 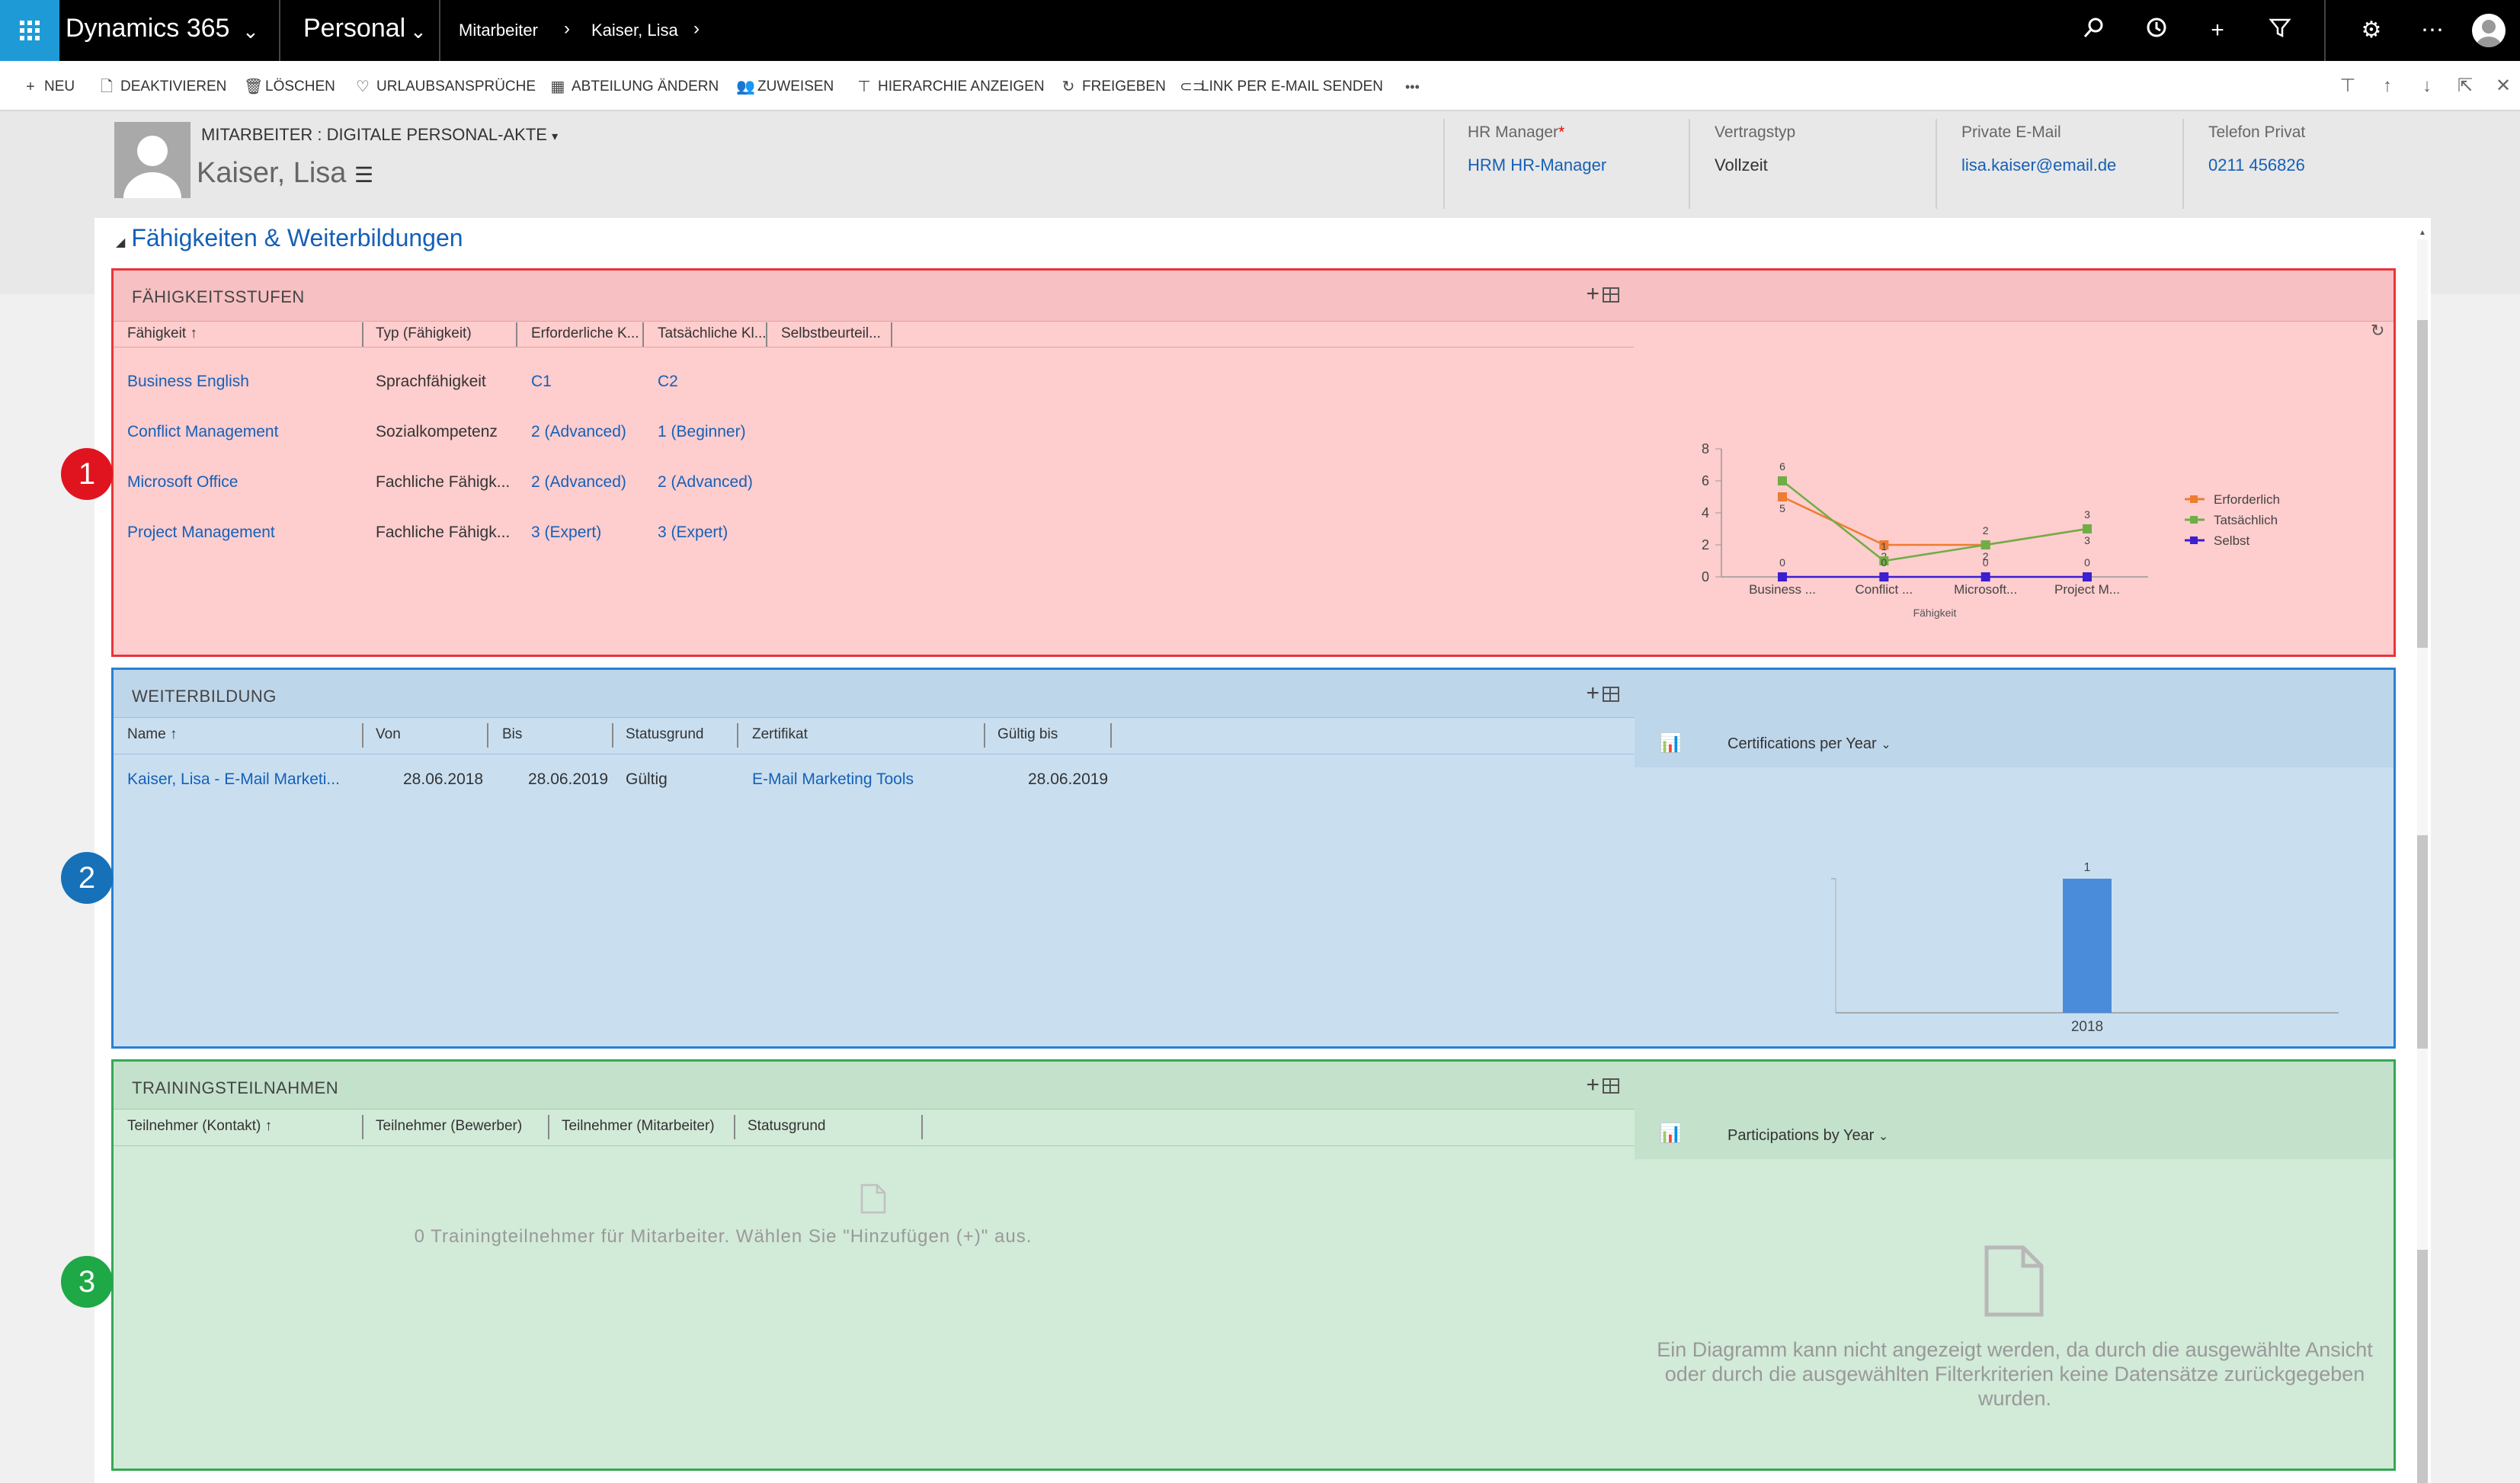 I want to click on column-header: Von, so click(x=388, y=734).